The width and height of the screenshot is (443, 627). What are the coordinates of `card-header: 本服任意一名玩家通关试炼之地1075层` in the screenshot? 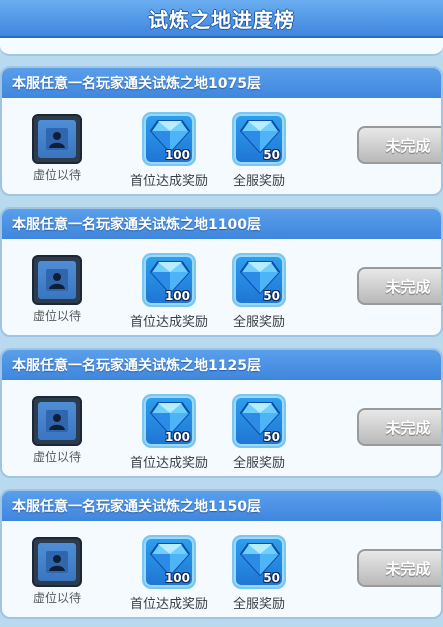 It's located at (221, 83).